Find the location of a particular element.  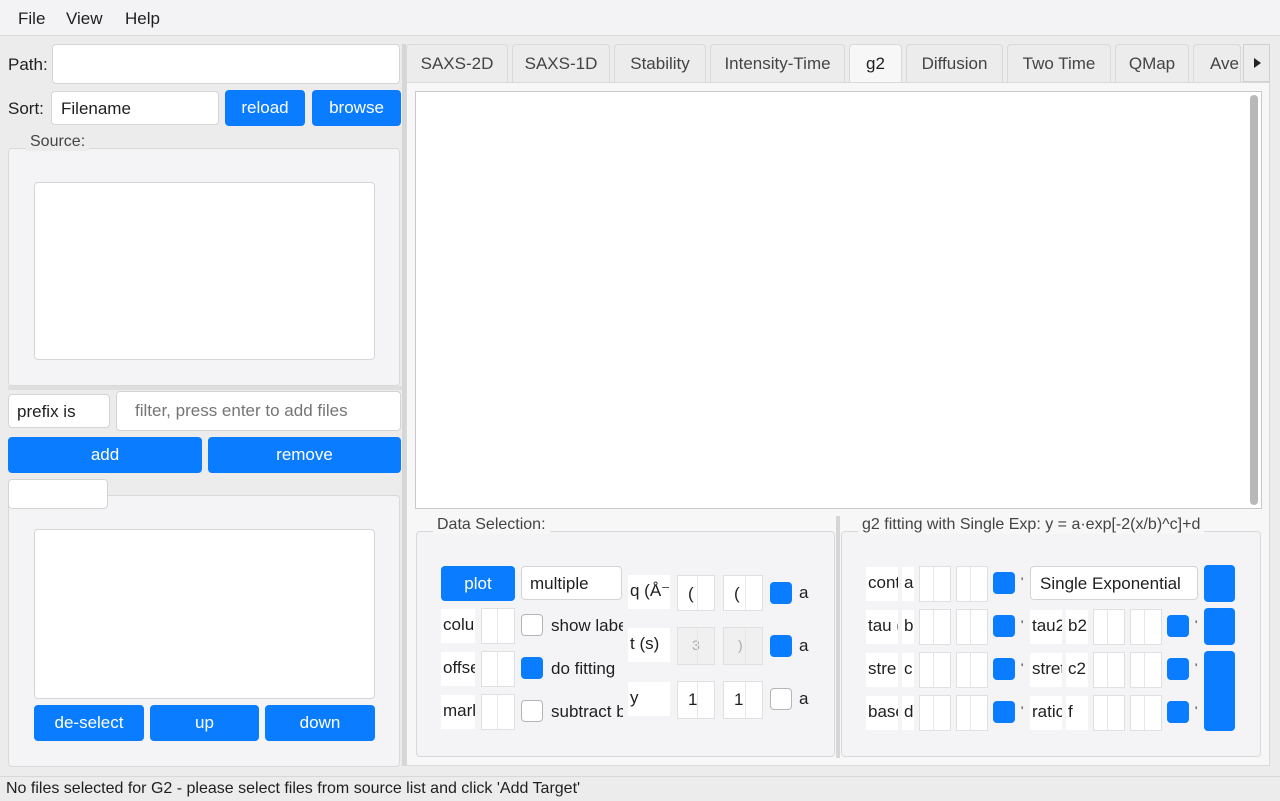

q-min-spinbox: ( is located at coordinates (696, 593).